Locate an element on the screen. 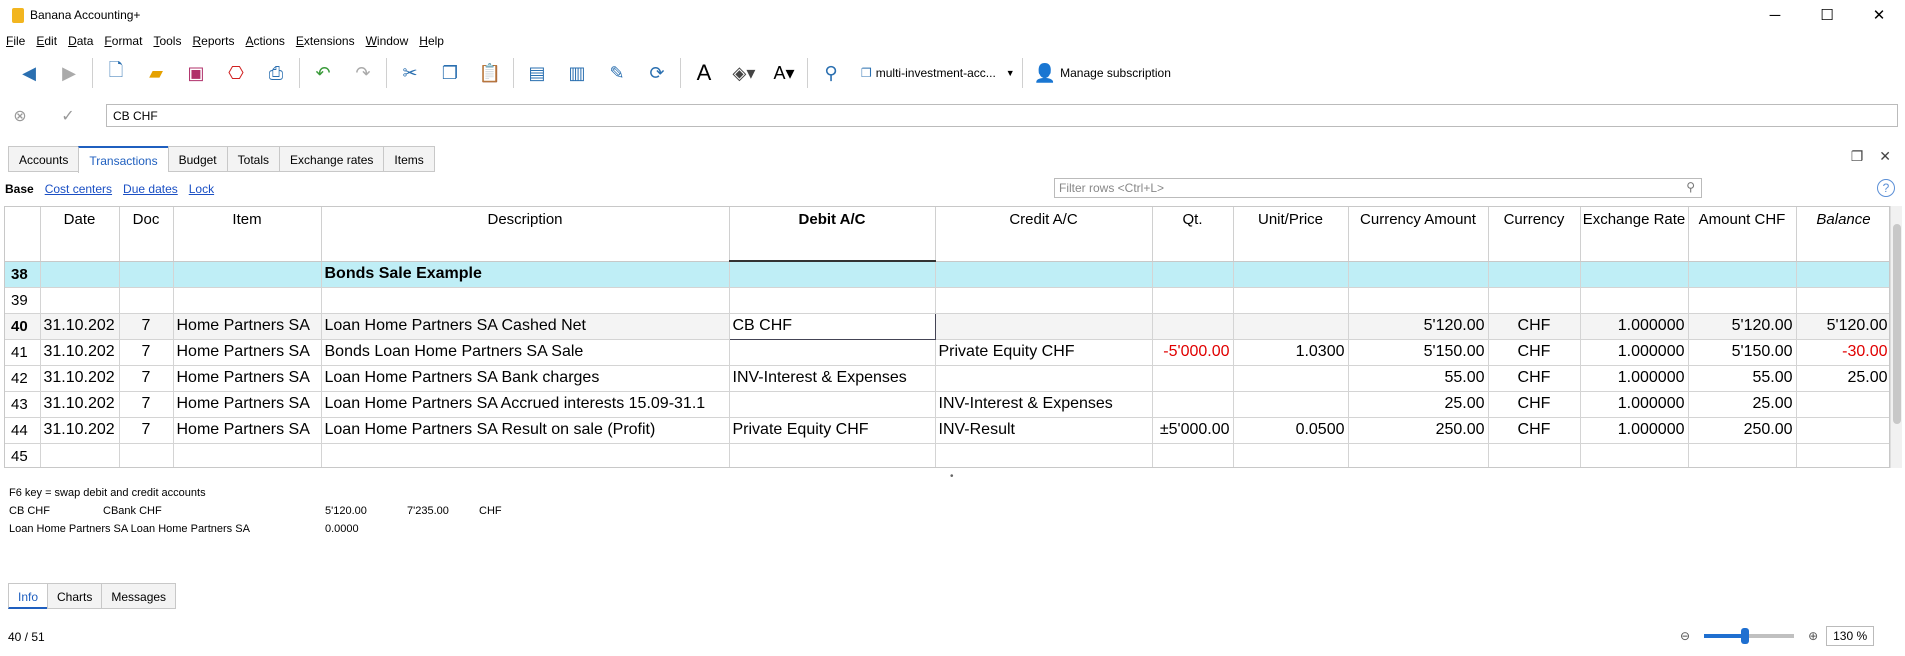  scrollbar-thumb is located at coordinates (1897, 324).